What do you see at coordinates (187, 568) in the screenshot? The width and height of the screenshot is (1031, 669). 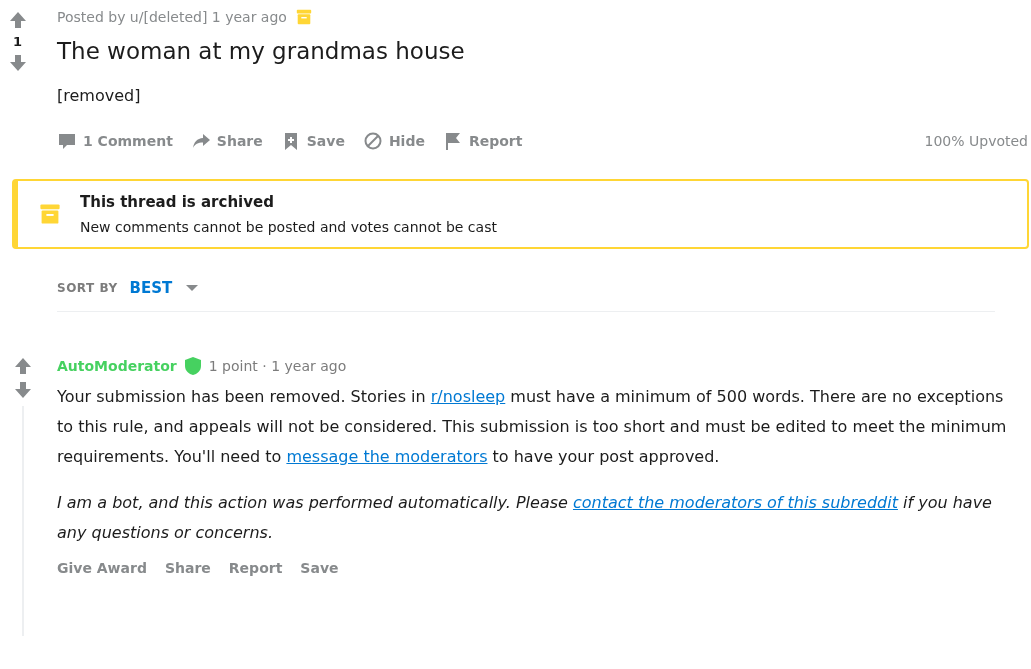 I see `comment-action-button: Share` at bounding box center [187, 568].